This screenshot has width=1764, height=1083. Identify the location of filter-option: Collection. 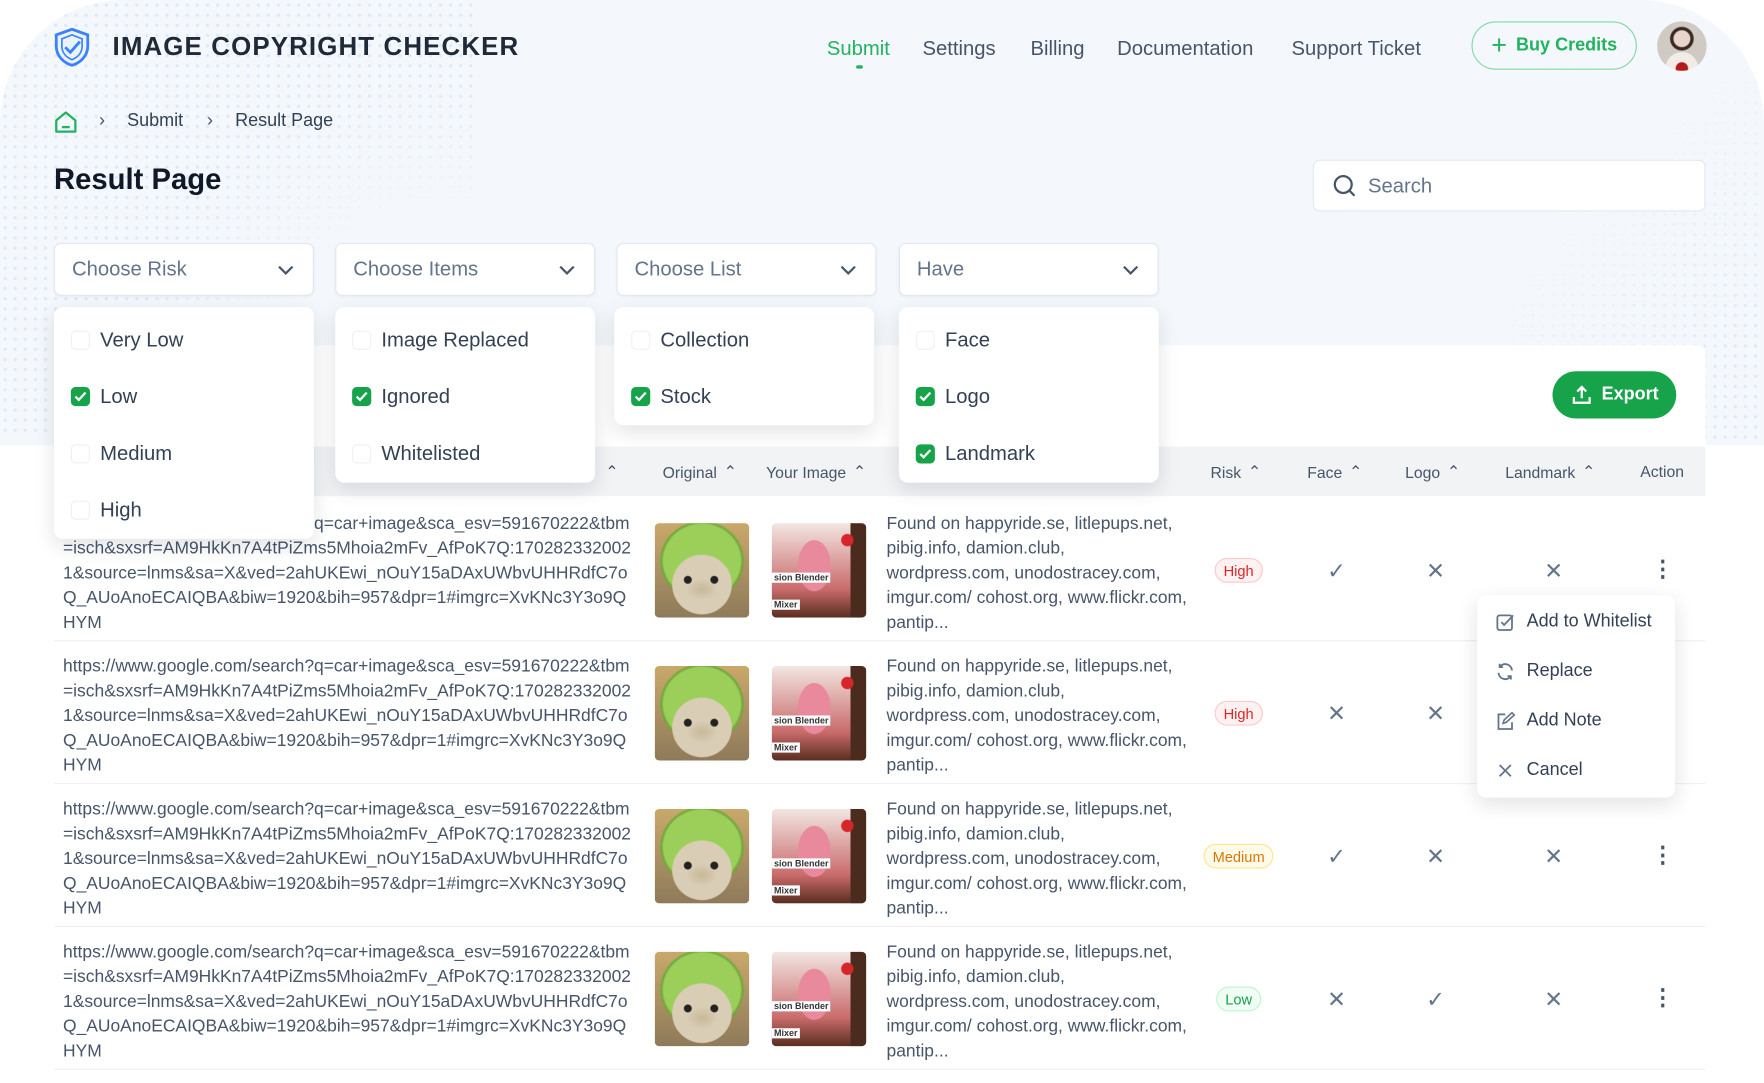
(744, 340).